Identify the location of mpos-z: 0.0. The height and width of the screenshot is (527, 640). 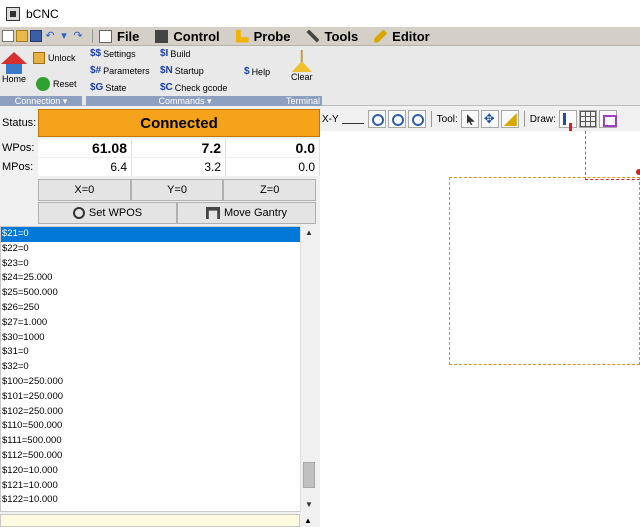
(273, 167).